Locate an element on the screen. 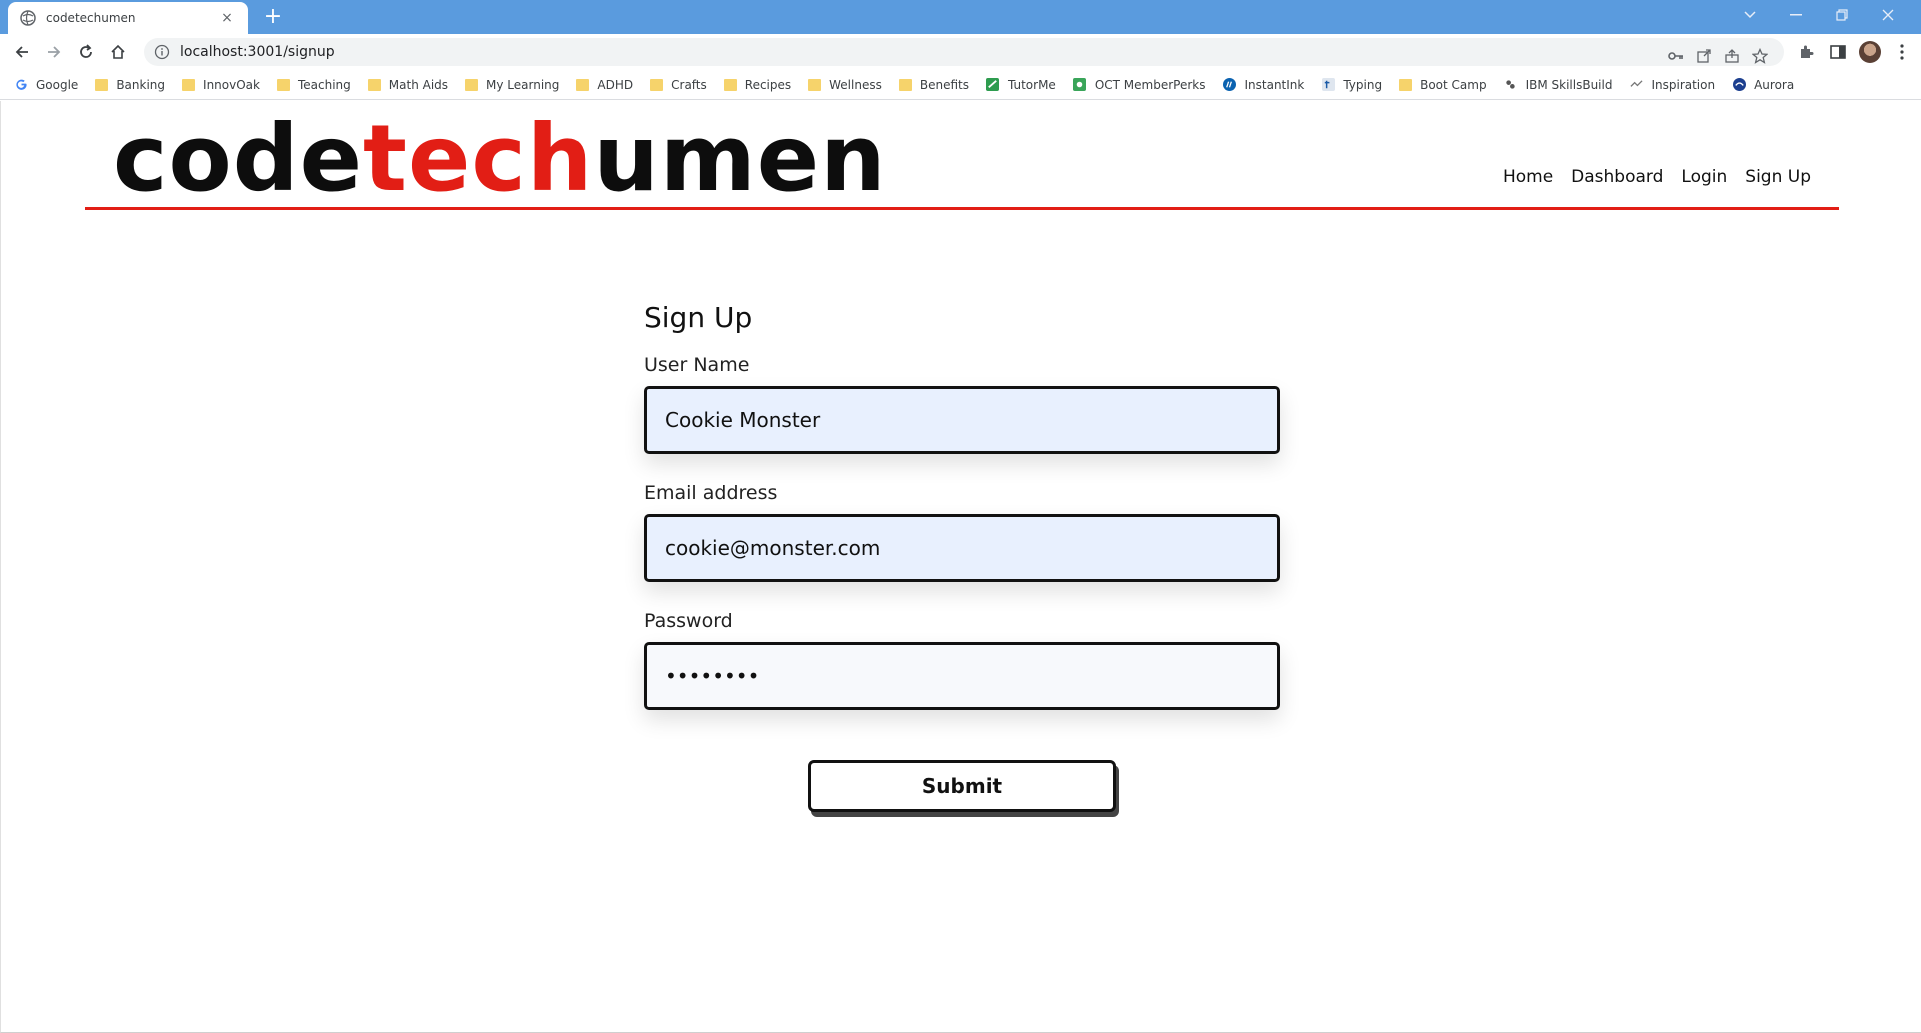  logo-part-code: code is located at coordinates (238, 158).